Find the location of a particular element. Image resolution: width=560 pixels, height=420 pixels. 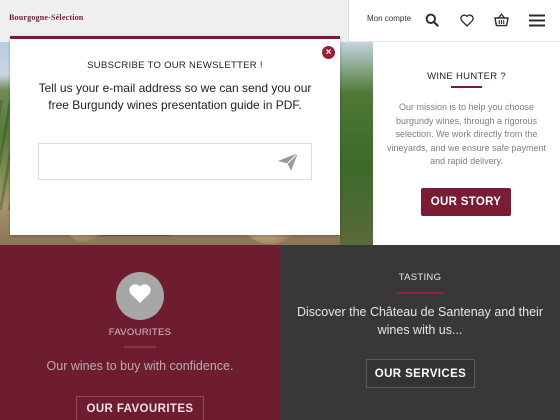

our-story-button: OUR STORY is located at coordinates (466, 202).